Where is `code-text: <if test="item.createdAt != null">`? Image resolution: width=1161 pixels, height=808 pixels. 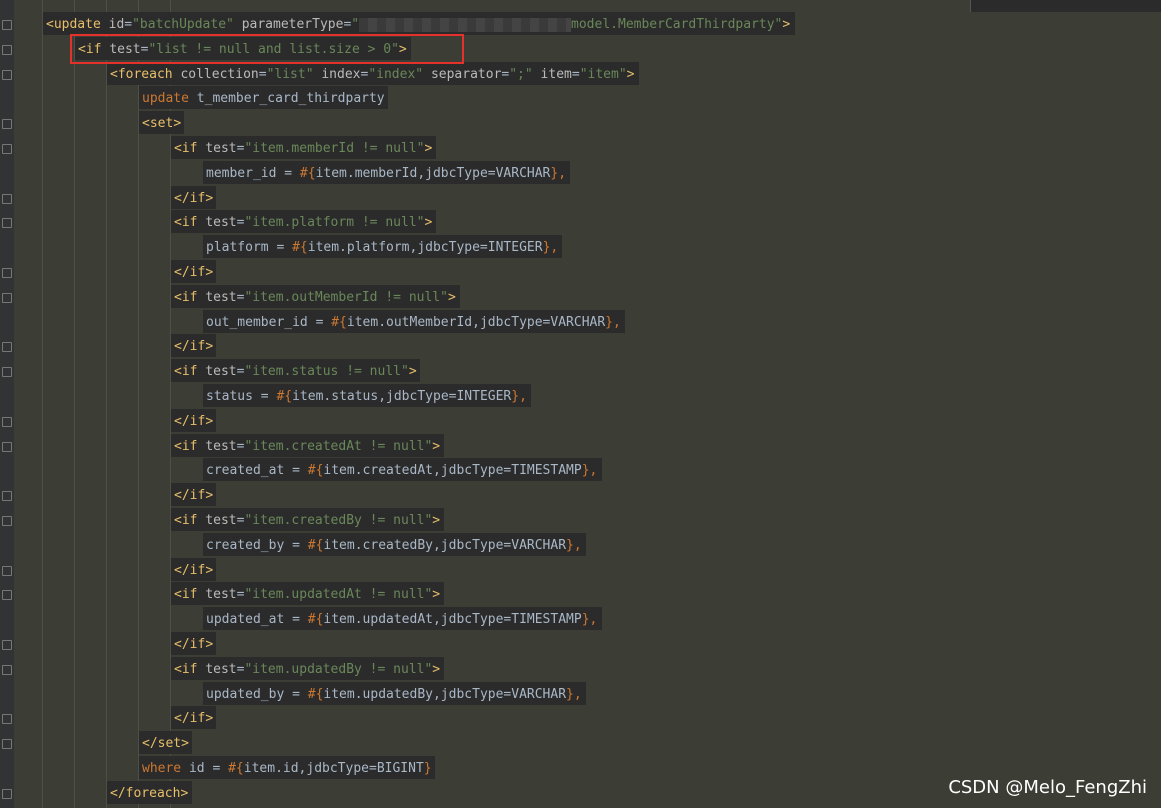 code-text: <if test="item.createdAt != null"> is located at coordinates (307, 447).